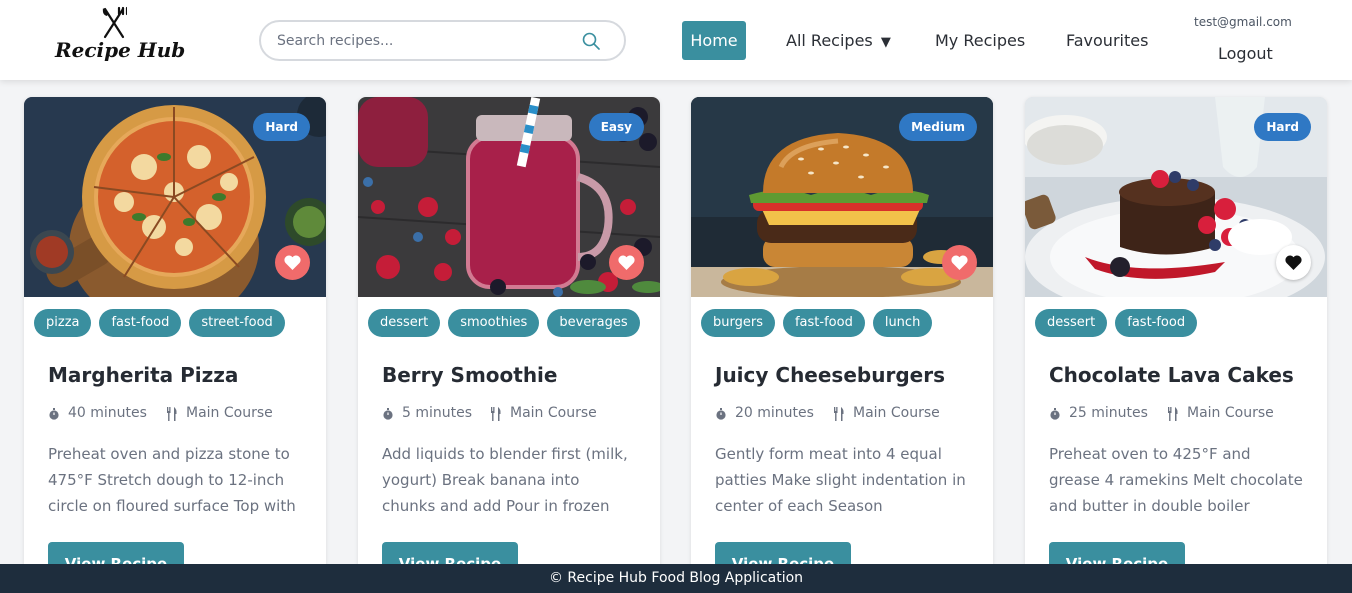 This screenshot has width=1352, height=593. I want to click on fork-knife-icon, so click(114, 22).